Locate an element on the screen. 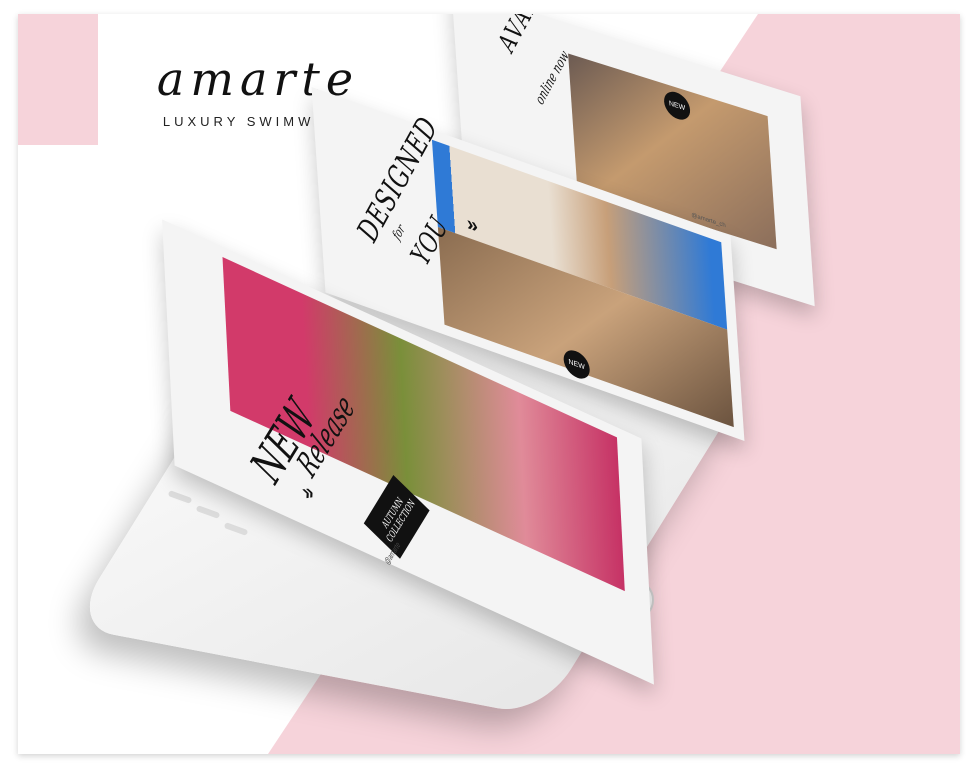  chevron-double-right-icon: » is located at coordinates (472, 225).